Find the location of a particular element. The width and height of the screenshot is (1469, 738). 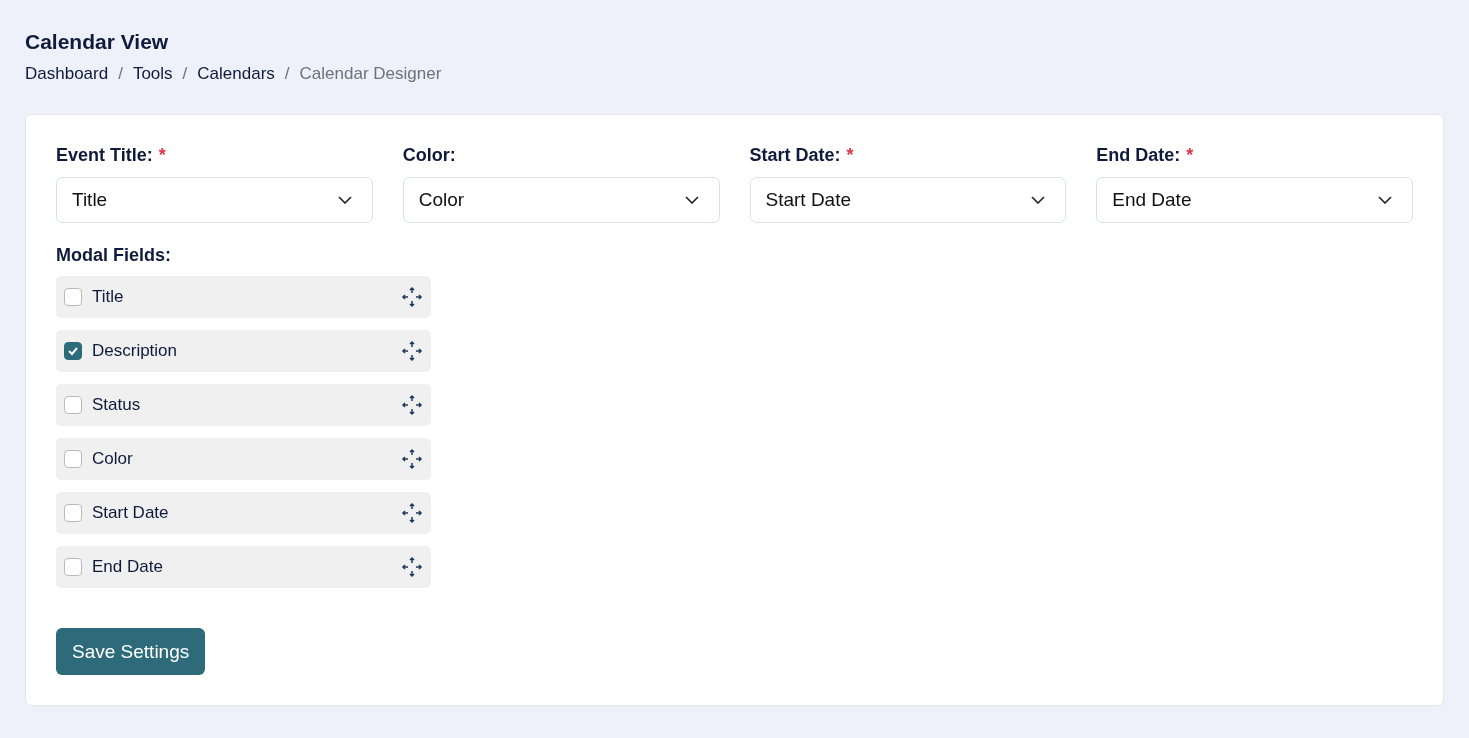

select-dropdown: Start Date is located at coordinates (908, 200).